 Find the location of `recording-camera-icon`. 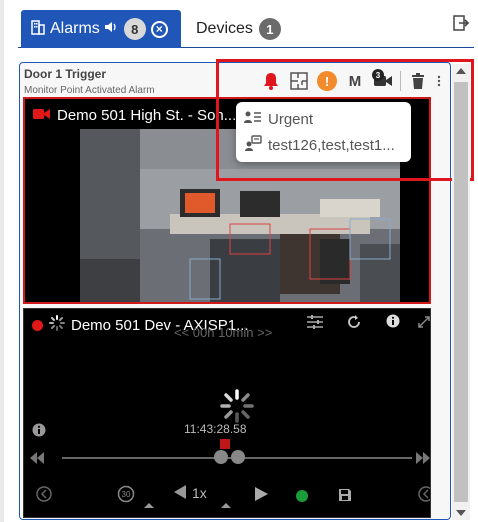

recording-camera-icon is located at coordinates (42, 115).